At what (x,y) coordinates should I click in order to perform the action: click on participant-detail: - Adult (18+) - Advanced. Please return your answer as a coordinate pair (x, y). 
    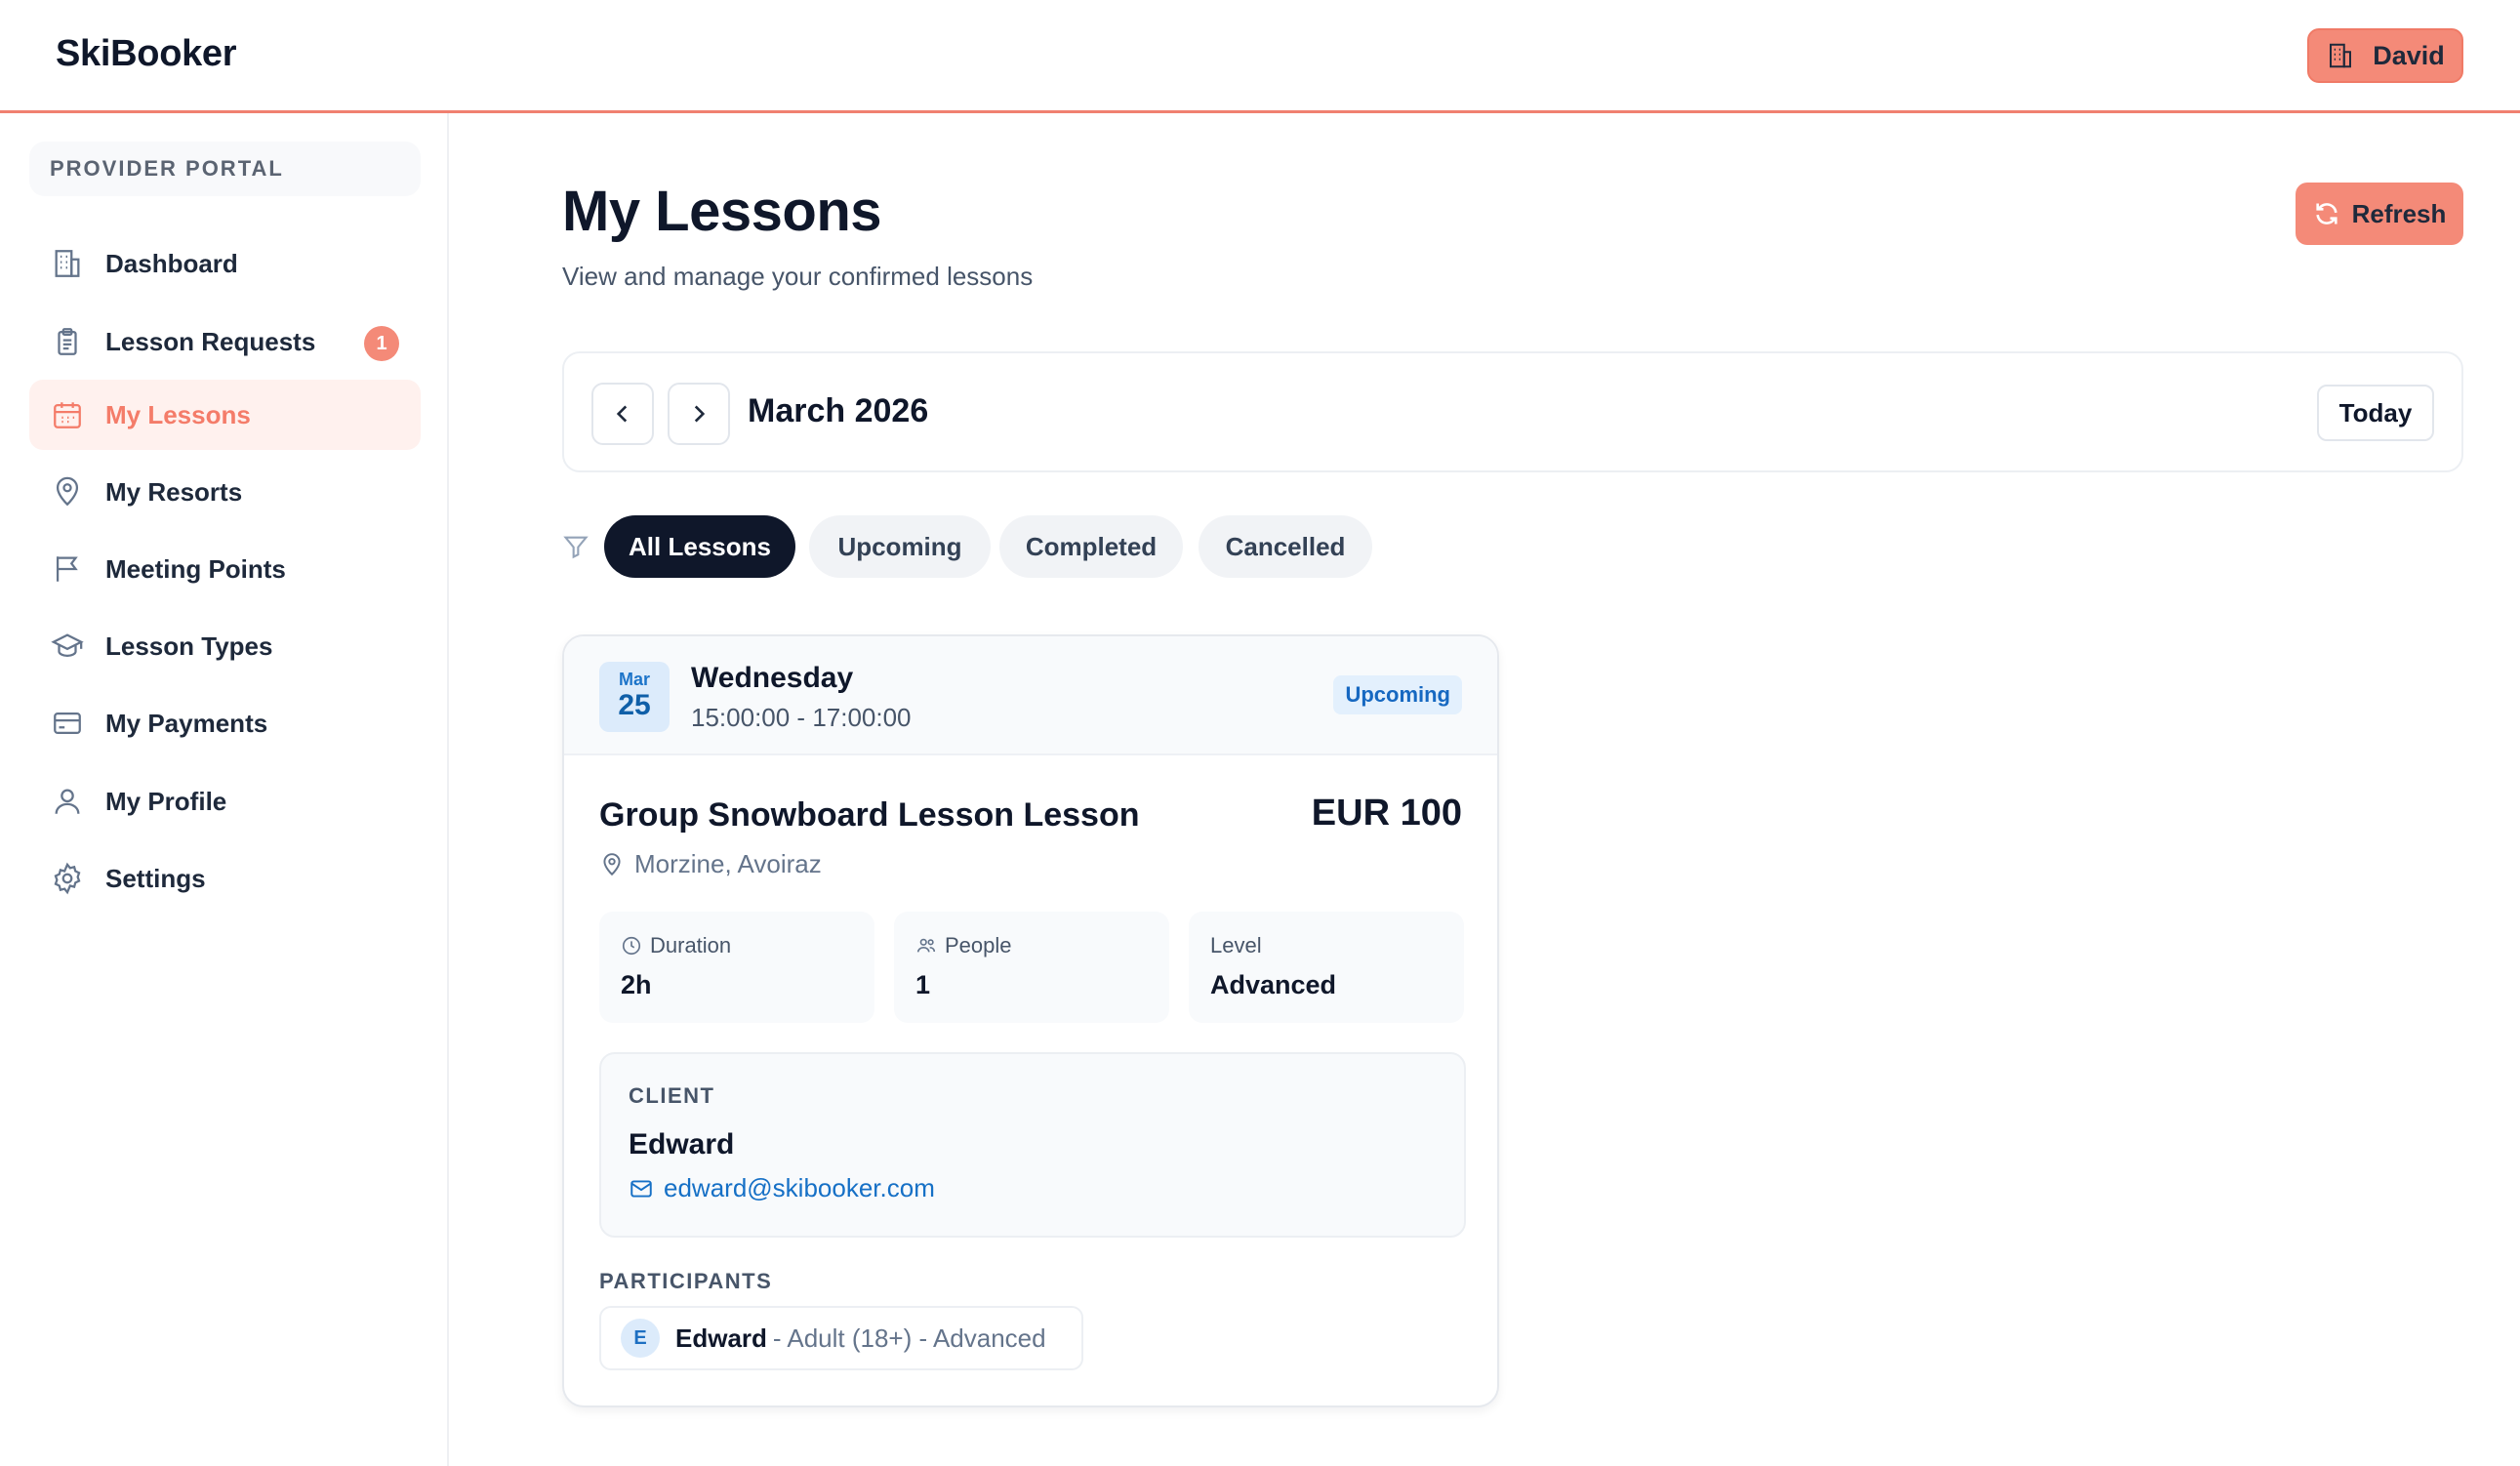
    Looking at the image, I should click on (909, 1338).